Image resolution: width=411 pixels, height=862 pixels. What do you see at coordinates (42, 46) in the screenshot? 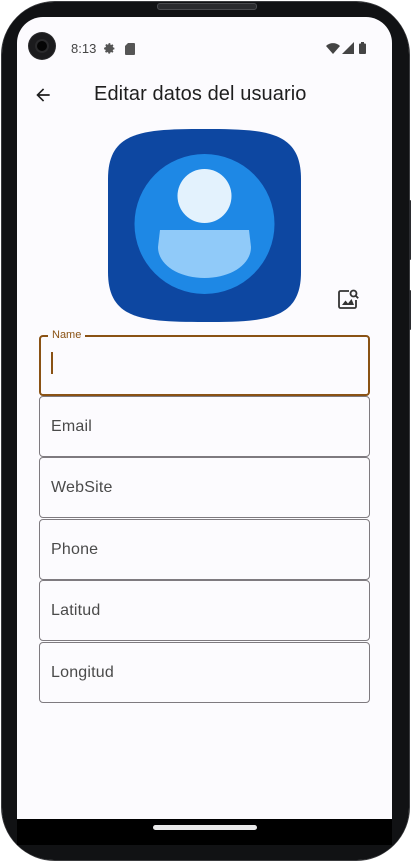
I see `front-camera` at bounding box center [42, 46].